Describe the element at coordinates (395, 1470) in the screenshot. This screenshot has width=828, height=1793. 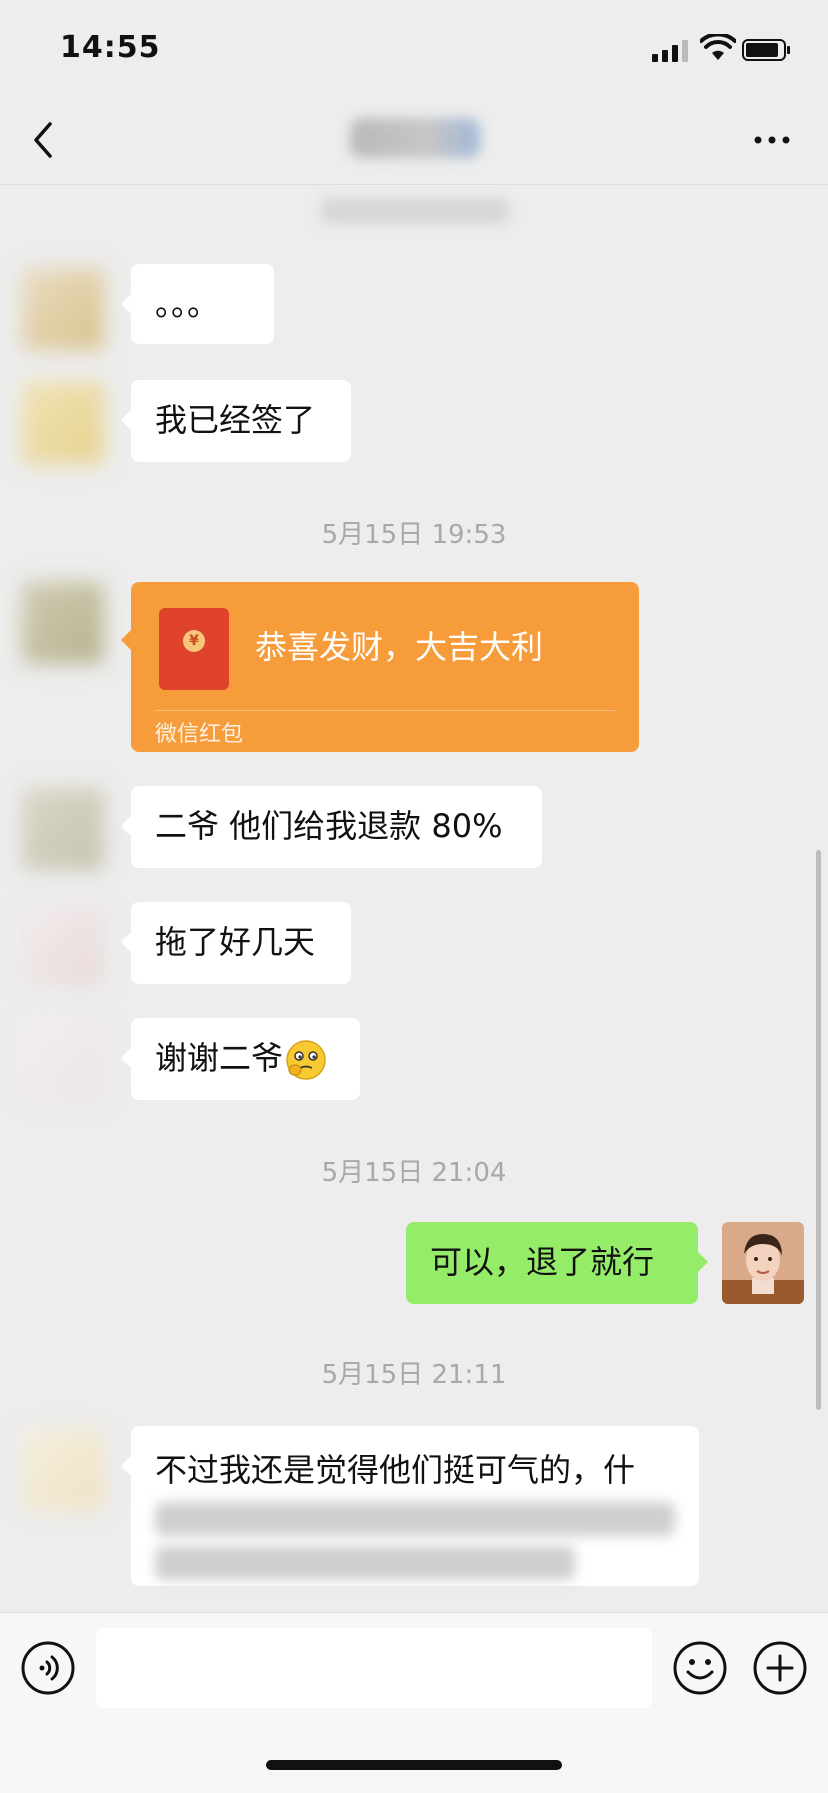
I see `message-text: 不过我还是觉得他们挺可气的，什` at that location.